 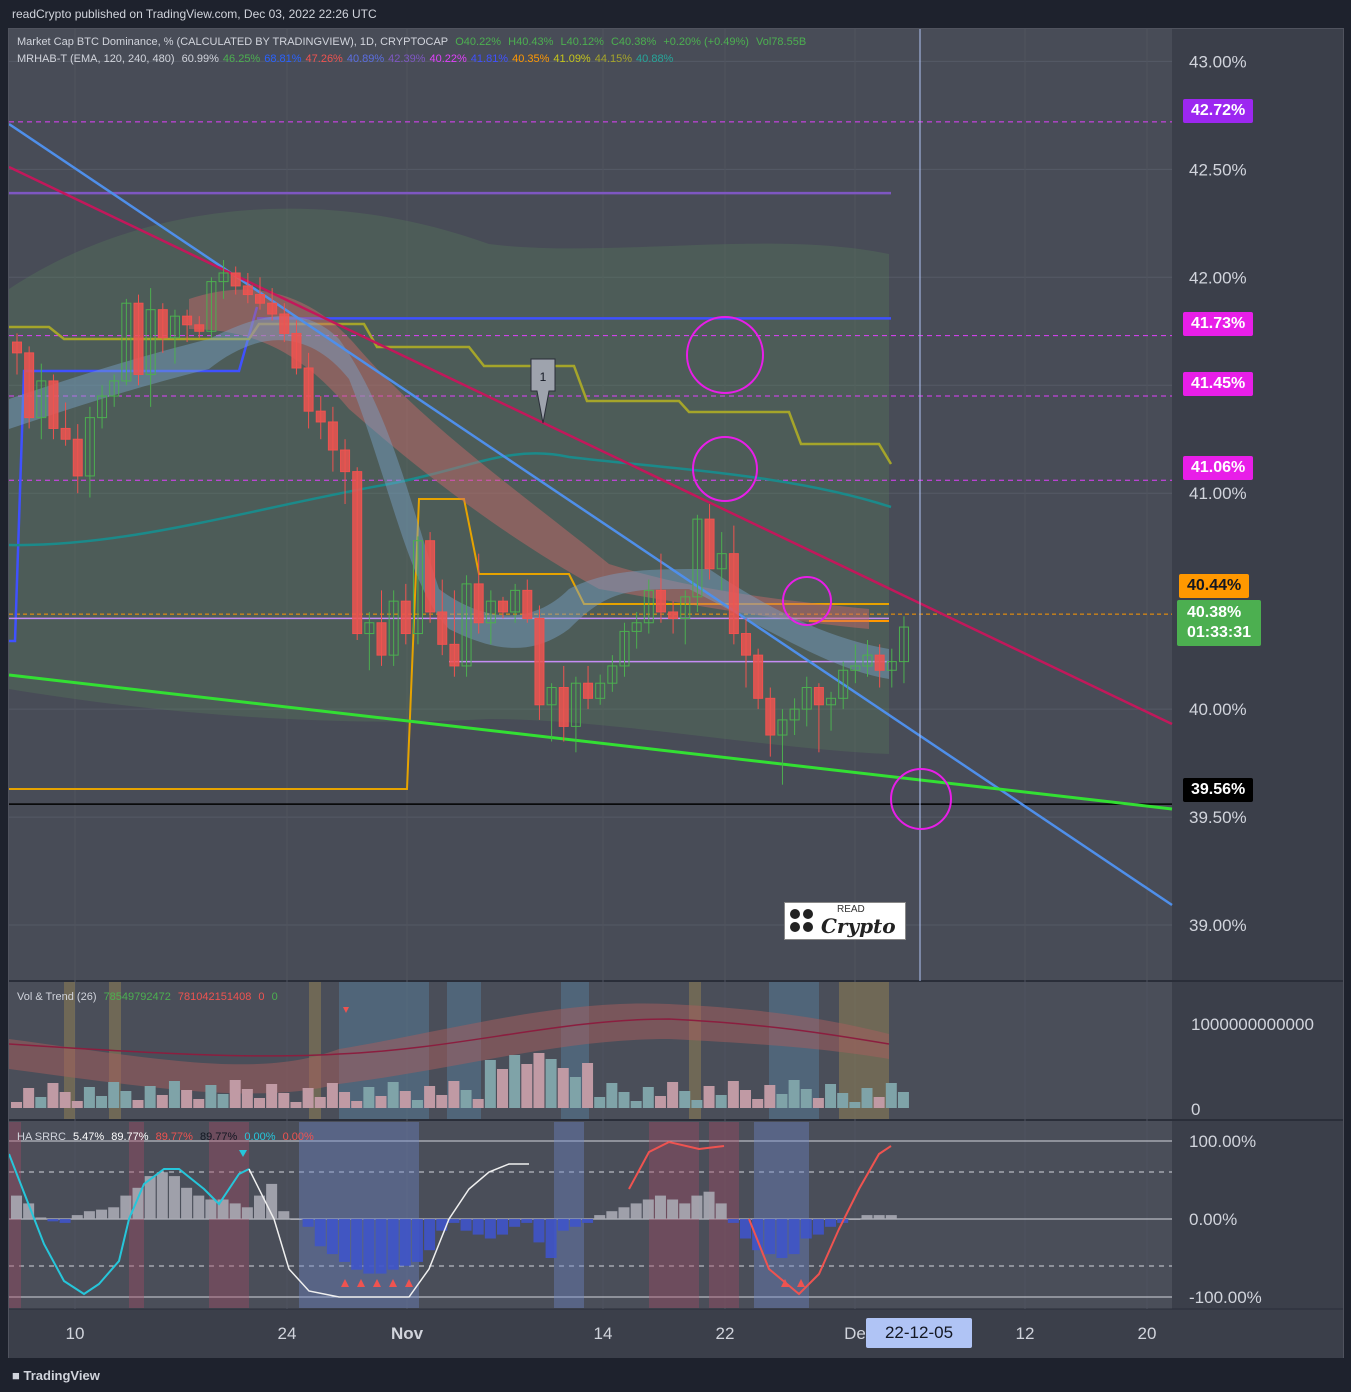 What do you see at coordinates (613, 59) in the screenshot?
I see `indicator-value-10: 44.15%` at bounding box center [613, 59].